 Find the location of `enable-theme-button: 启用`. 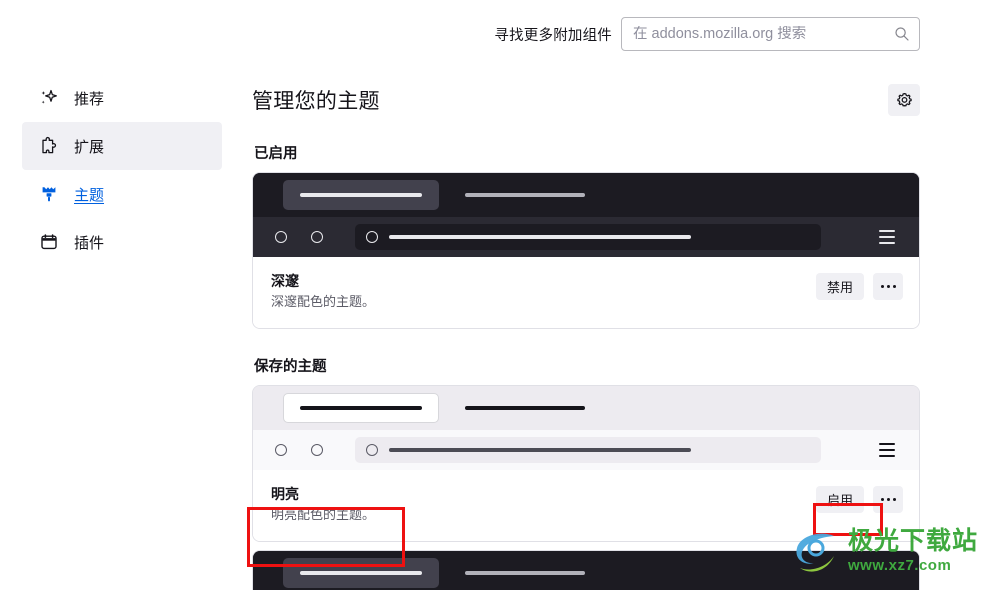

enable-theme-button: 启用 is located at coordinates (839, 499).